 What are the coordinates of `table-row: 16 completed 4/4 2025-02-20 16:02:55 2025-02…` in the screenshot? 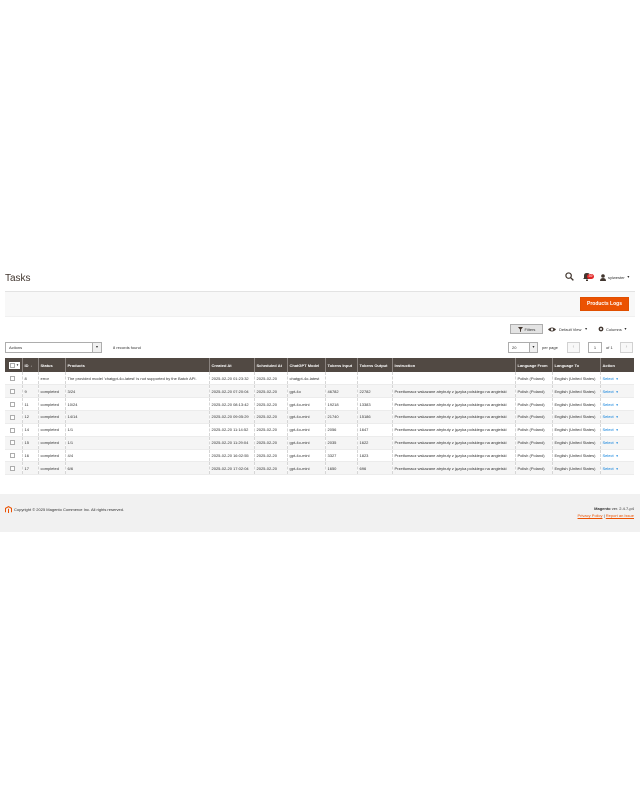 It's located at (319, 456).